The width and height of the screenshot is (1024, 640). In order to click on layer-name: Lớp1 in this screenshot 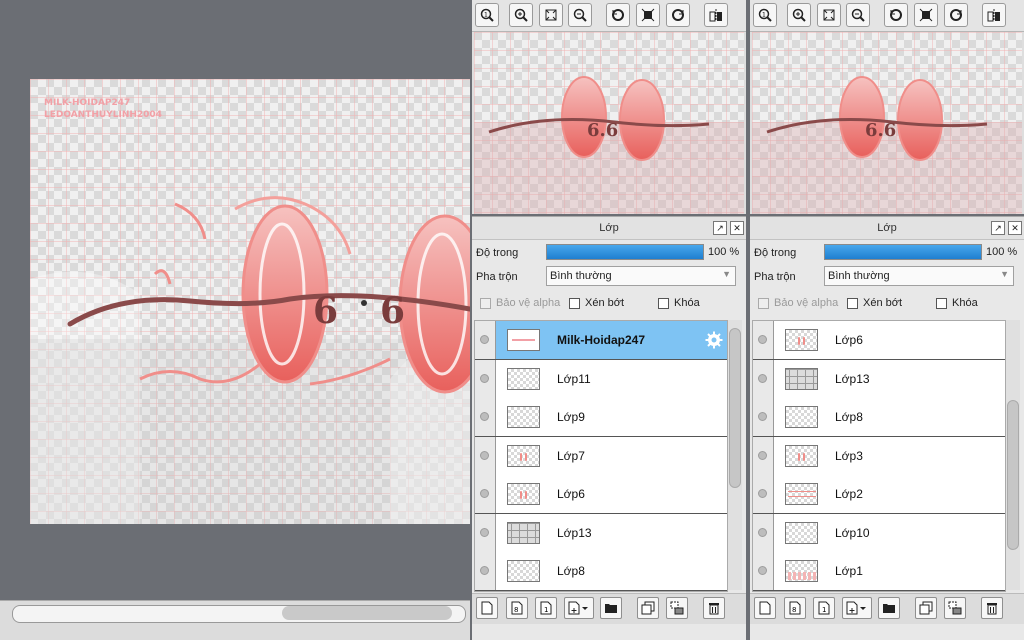, I will do `click(849, 571)`.